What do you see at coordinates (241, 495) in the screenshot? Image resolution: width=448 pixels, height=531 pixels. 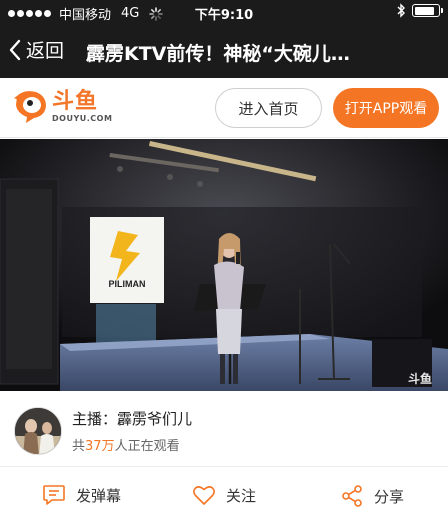 I see `follow-label: 关注` at bounding box center [241, 495].